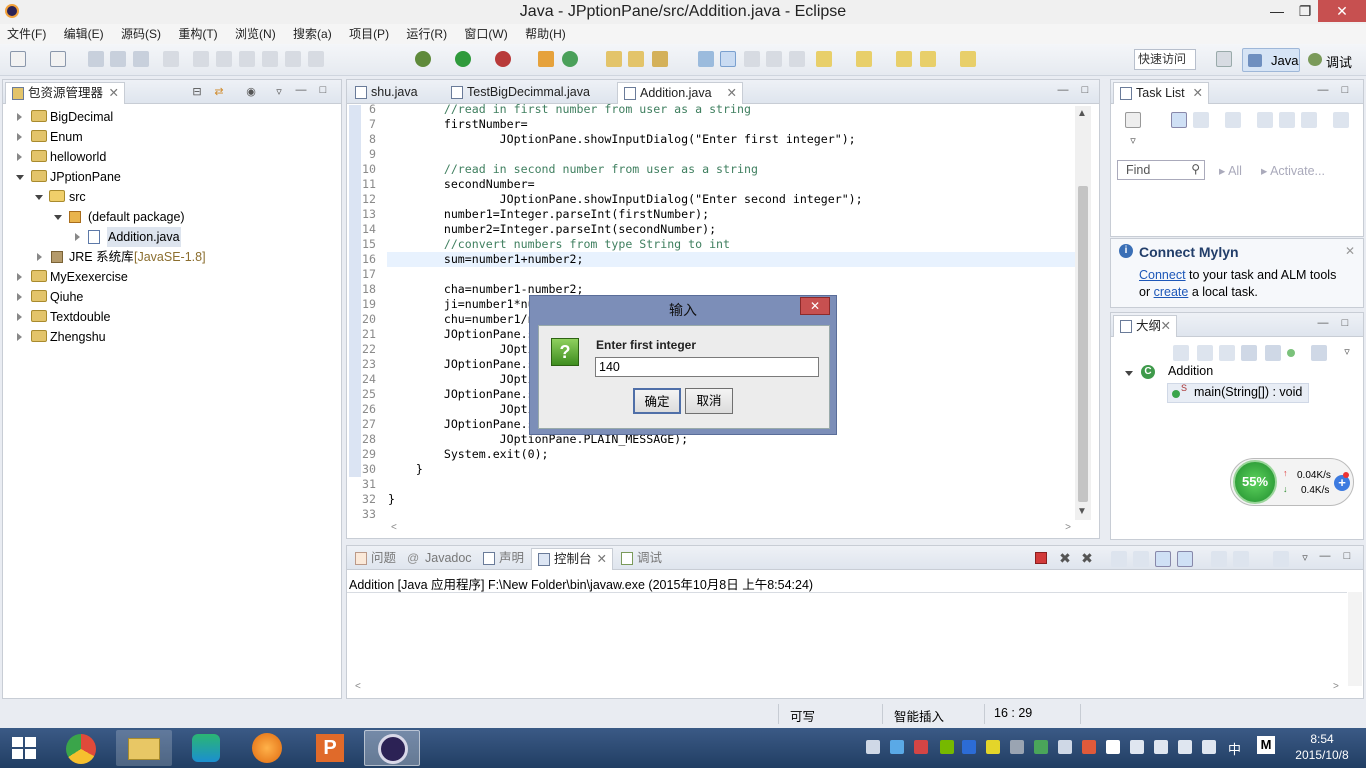  I want to click on tab-package-explorer: 包资源管理器 ✕, so click(65, 93).